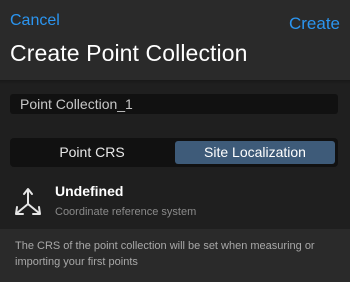 The width and height of the screenshot is (350, 282). Describe the element at coordinates (35, 21) in the screenshot. I see `cancel-button: Cancel` at that location.